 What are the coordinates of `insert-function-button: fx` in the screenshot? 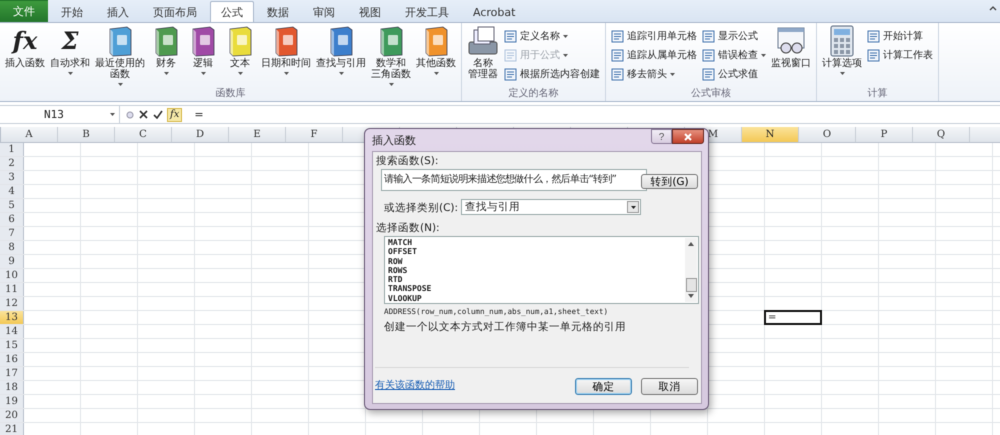 It's located at (174, 115).